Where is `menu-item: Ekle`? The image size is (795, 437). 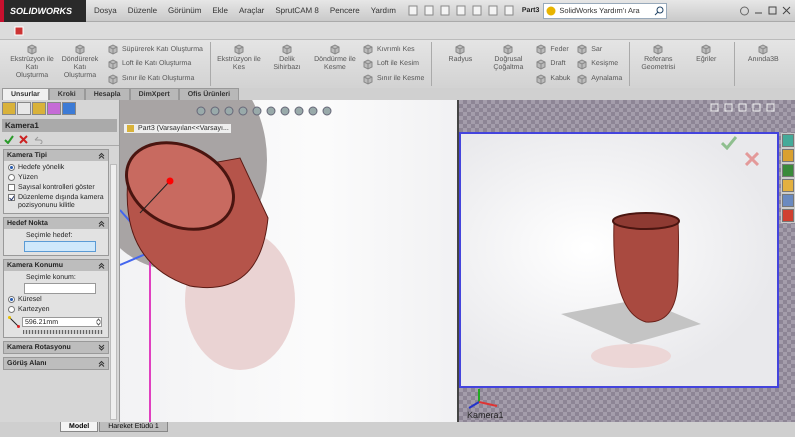 menu-item: Ekle is located at coordinates (220, 10).